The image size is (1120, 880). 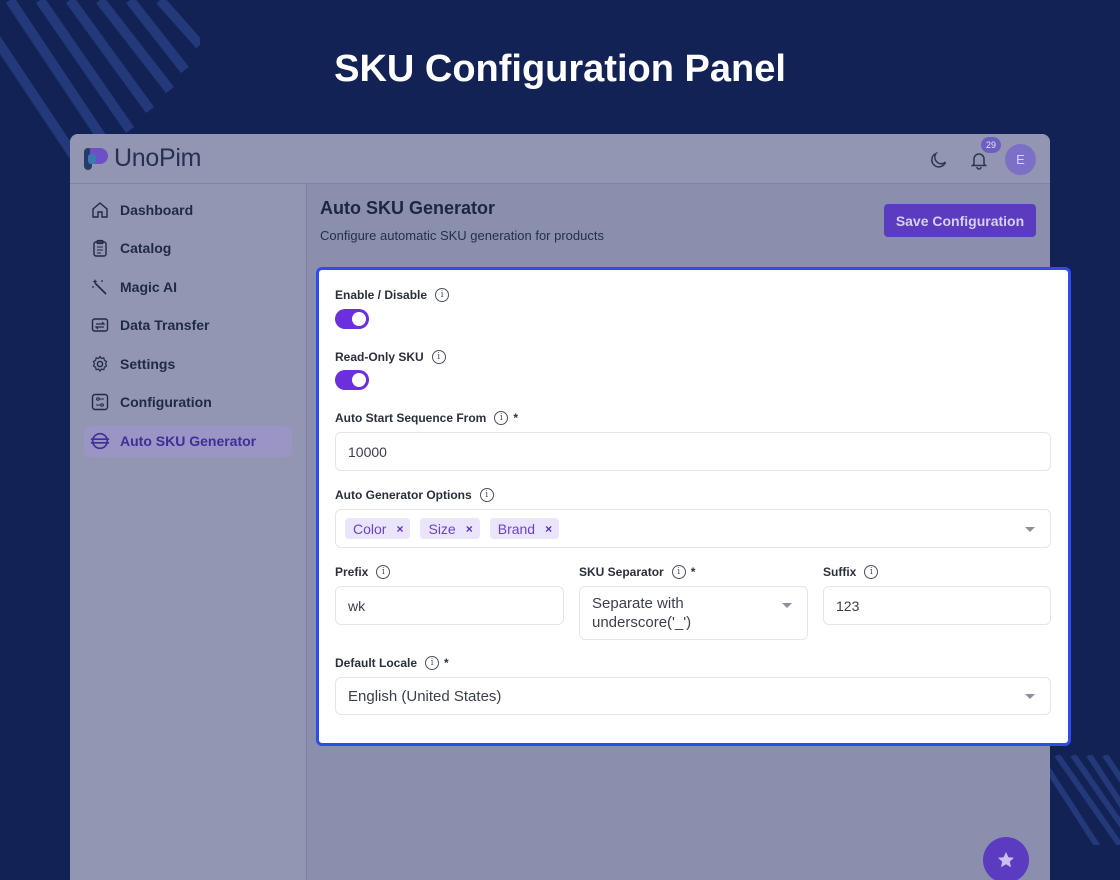 What do you see at coordinates (560, 159) in the screenshot?
I see `top-bar: UnoPim 29 E` at bounding box center [560, 159].